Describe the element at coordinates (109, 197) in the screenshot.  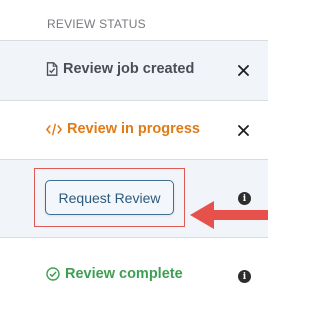
I see `request-review-button: Request Review` at that location.